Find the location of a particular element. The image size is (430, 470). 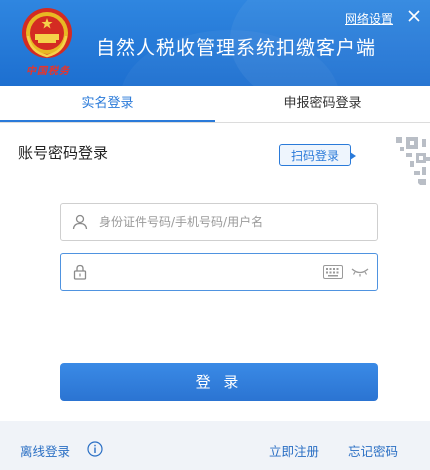

user-icon is located at coordinates (80, 222).